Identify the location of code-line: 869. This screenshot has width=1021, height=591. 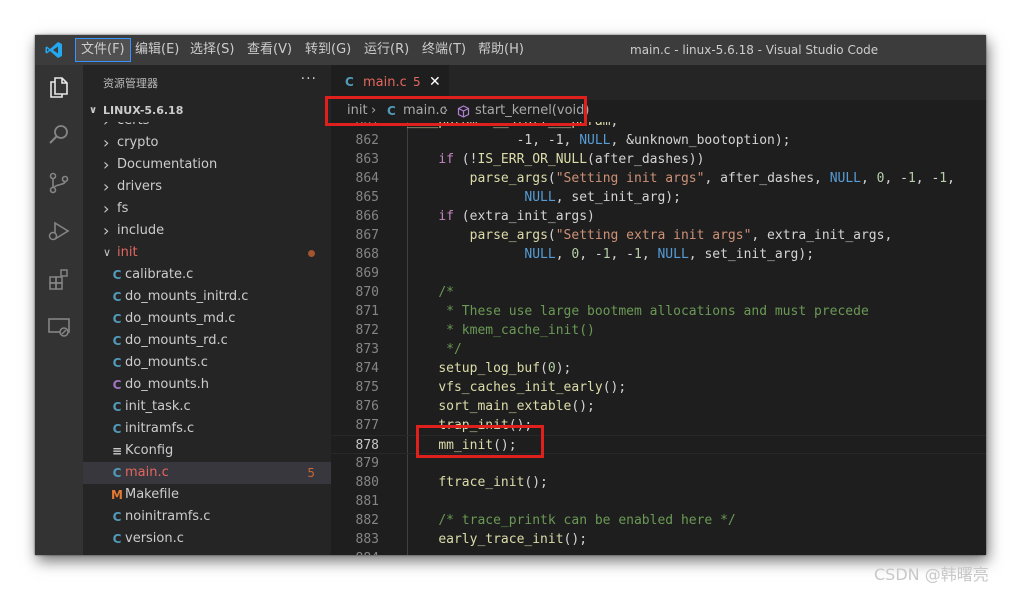
(658, 273).